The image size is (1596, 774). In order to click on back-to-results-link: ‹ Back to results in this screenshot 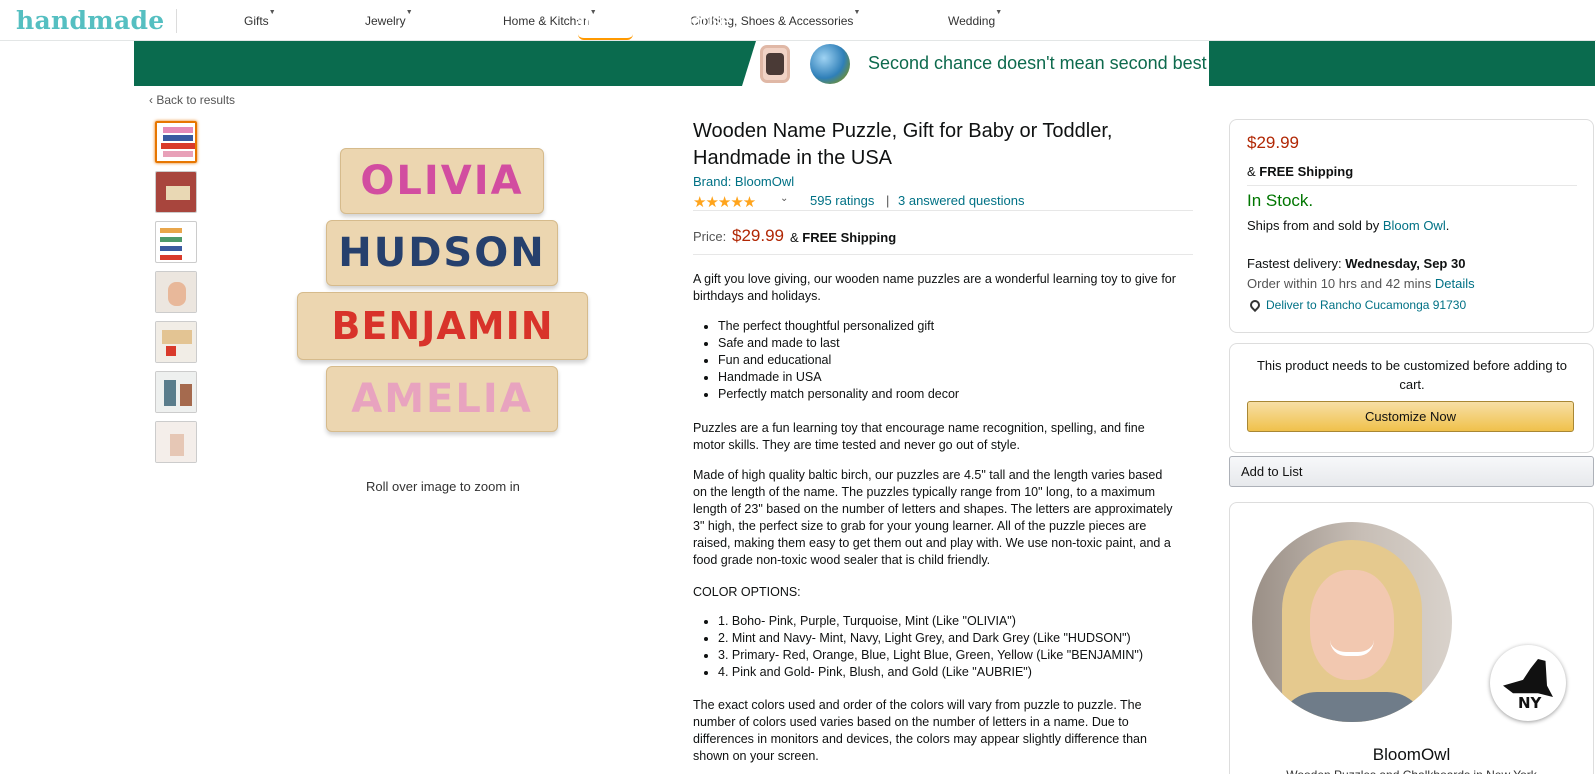, I will do `click(192, 100)`.